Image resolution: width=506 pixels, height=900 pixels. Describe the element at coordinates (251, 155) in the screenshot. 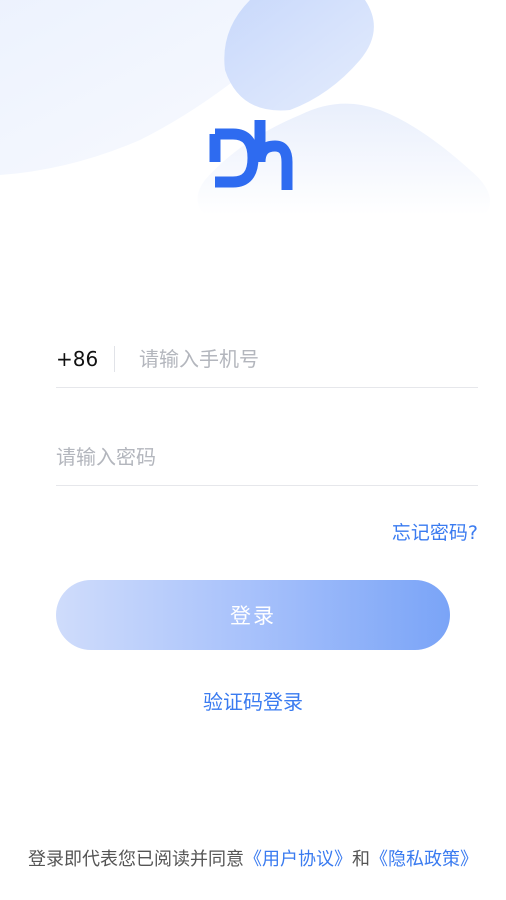

I see `dh-logo-icon` at that location.